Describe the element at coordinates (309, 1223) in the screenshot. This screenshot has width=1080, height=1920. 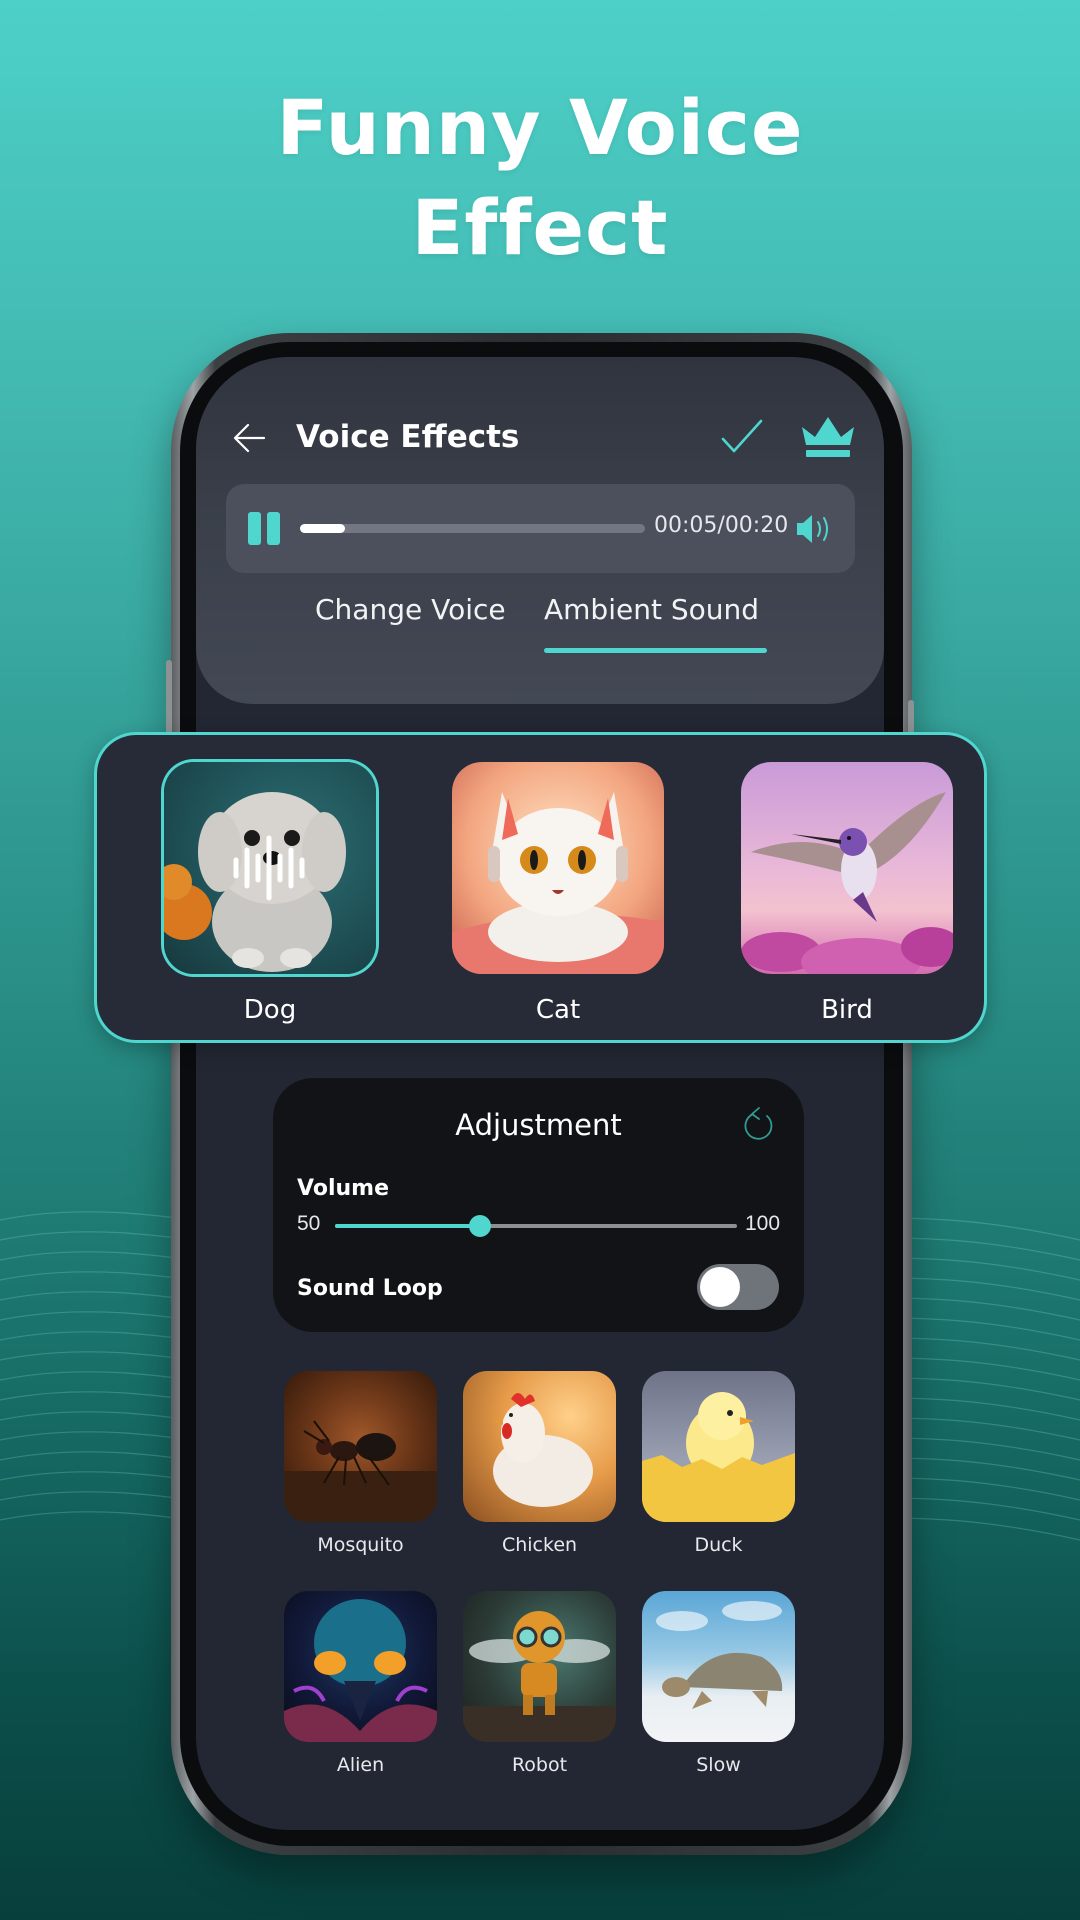
I see `volume-min-label: 50` at that location.